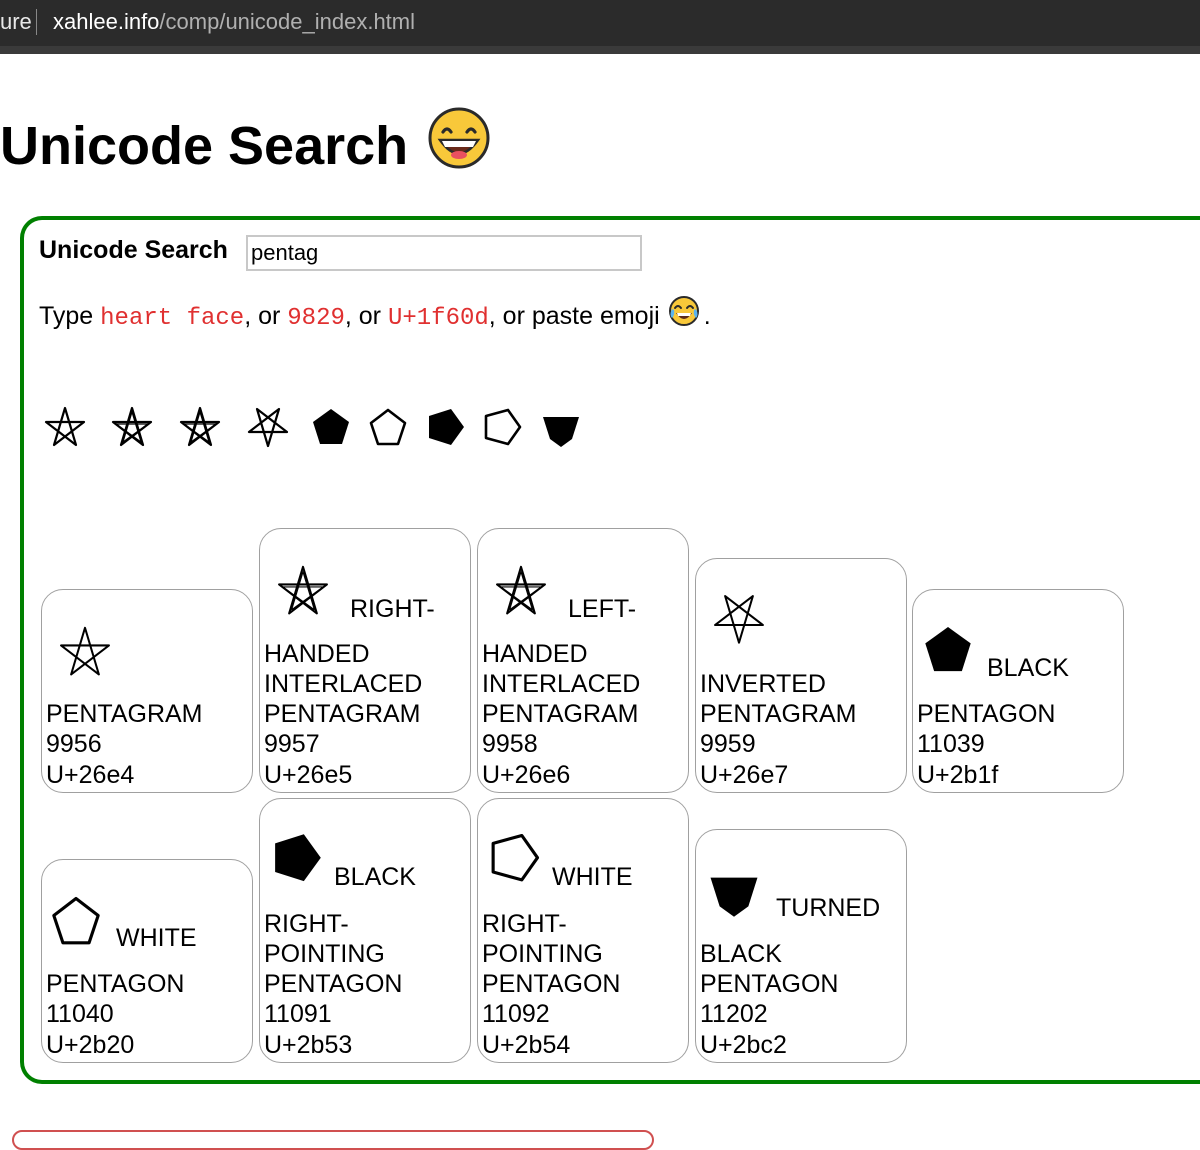 This screenshot has height=1150, width=1200. What do you see at coordinates (90, 1044) in the screenshot?
I see `card-codepoint: U+2b20` at bounding box center [90, 1044].